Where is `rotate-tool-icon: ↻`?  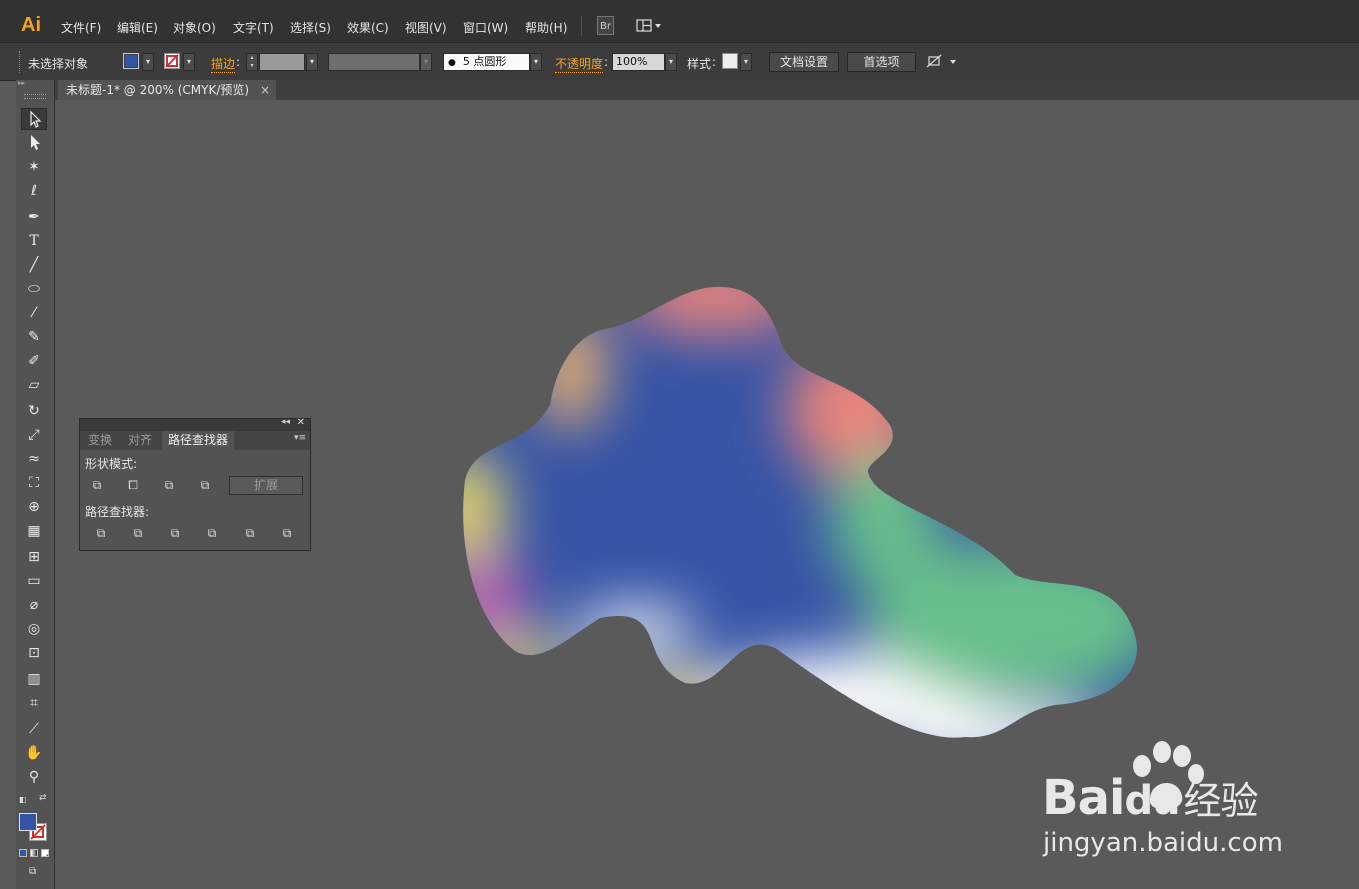 rotate-tool-icon: ↻ is located at coordinates (34, 411).